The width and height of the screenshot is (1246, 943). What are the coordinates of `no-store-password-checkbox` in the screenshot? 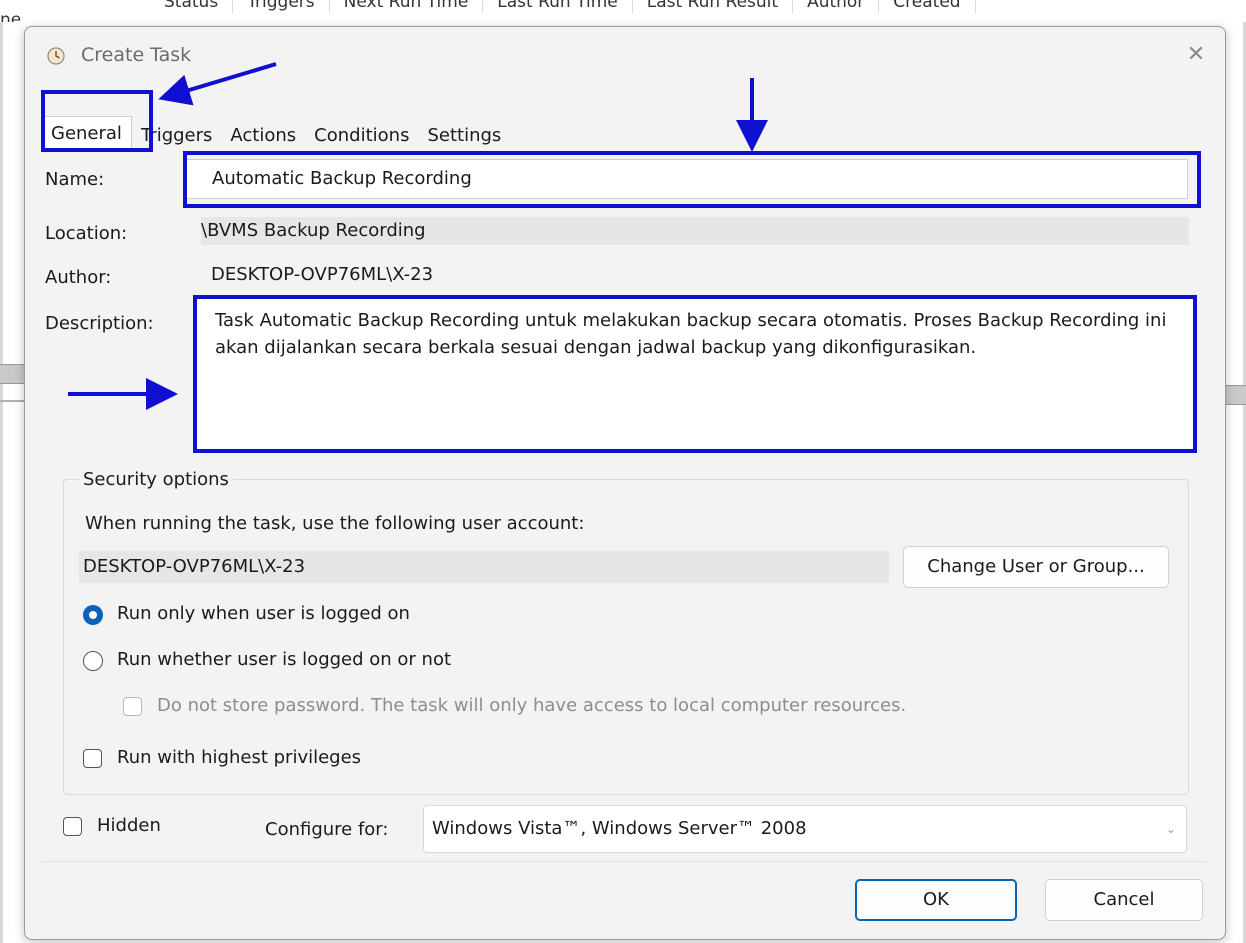 It's located at (132, 706).